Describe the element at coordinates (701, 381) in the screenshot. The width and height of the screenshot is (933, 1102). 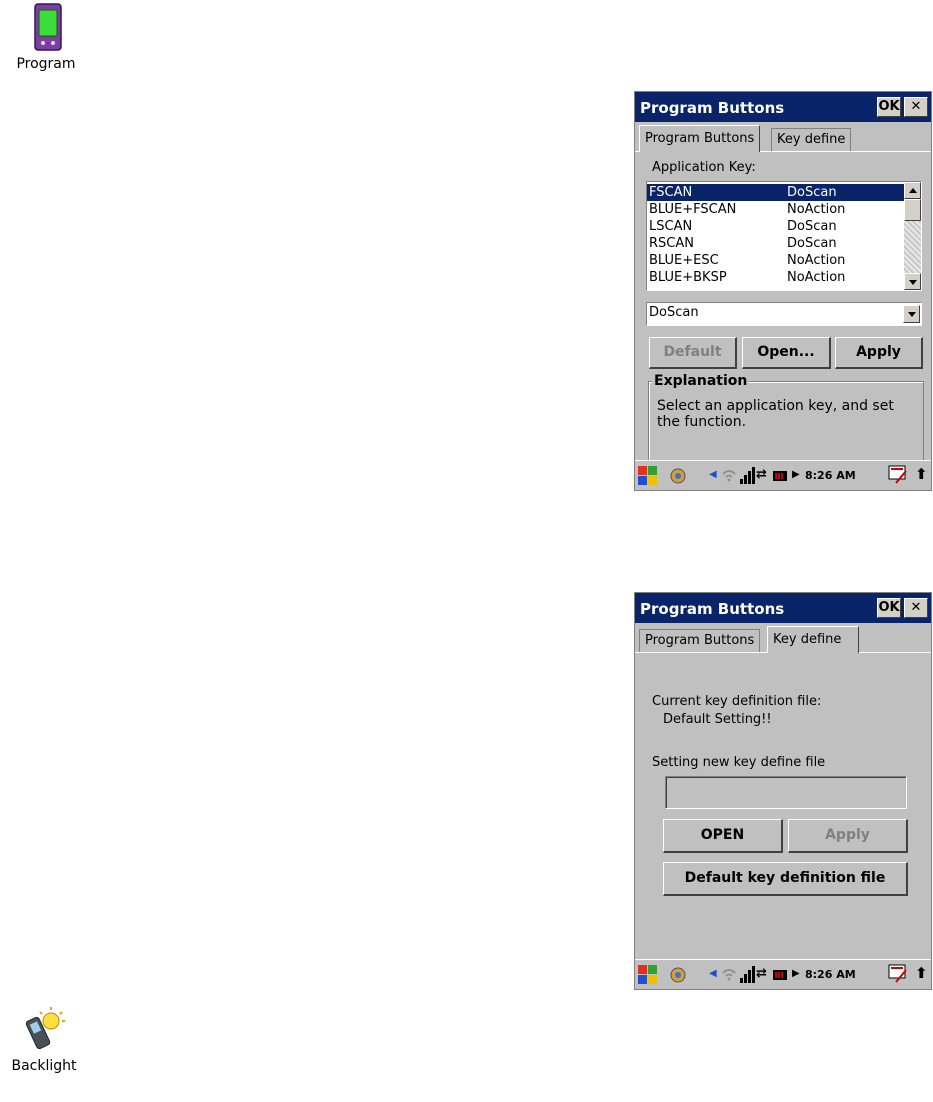
I see `explanation-title: Explanation` at that location.